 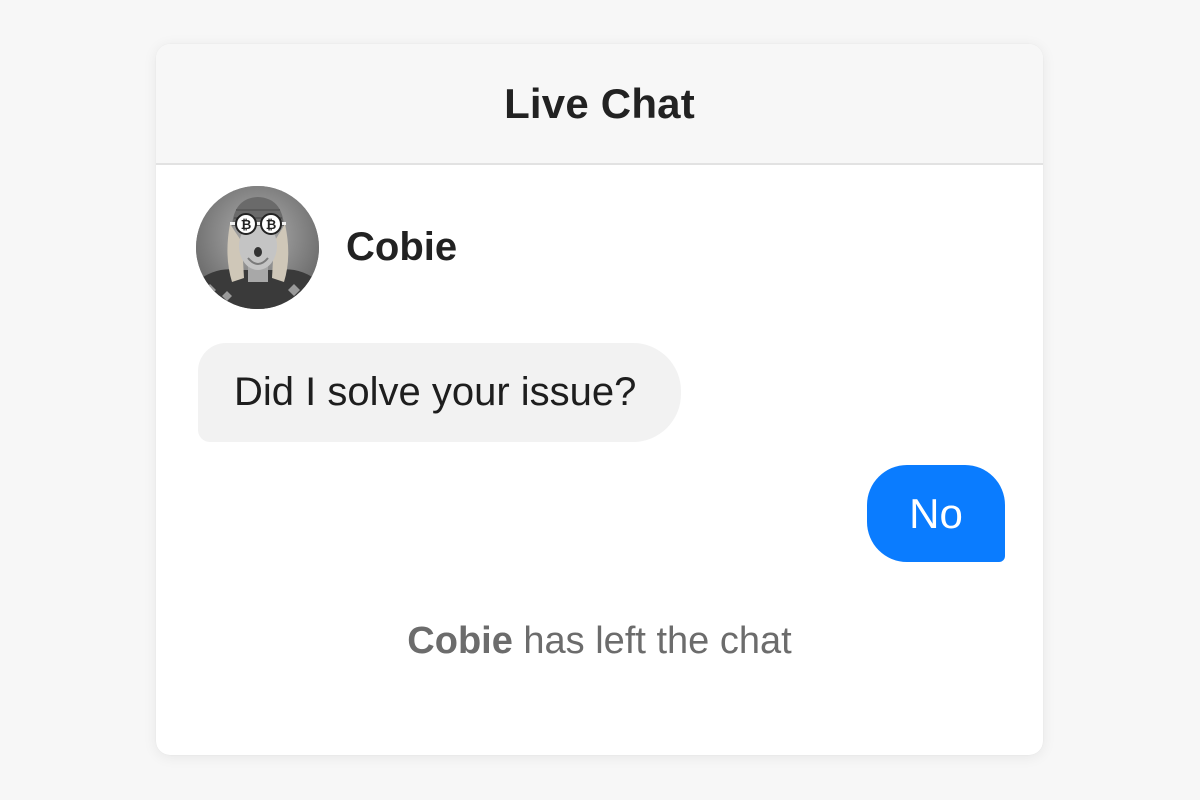 What do you see at coordinates (326, 247) in the screenshot?
I see `agent-info: ₿ ₿ Cobie` at bounding box center [326, 247].